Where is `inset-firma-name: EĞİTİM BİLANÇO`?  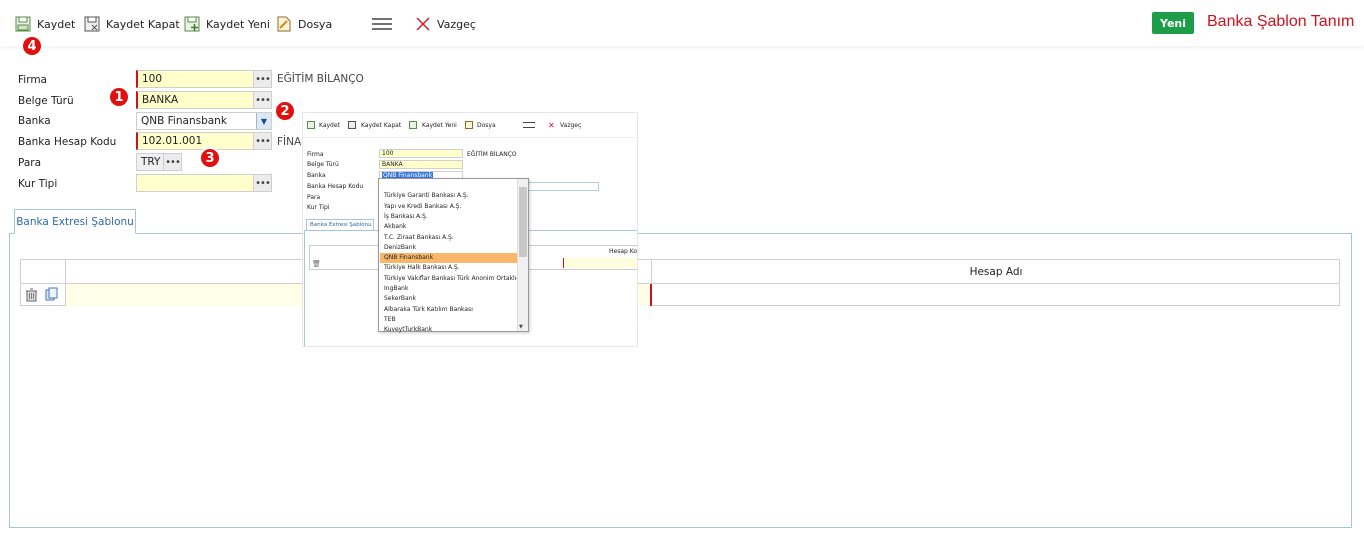
inset-firma-name: EĞİTİM BİLANÇO is located at coordinates (492, 154).